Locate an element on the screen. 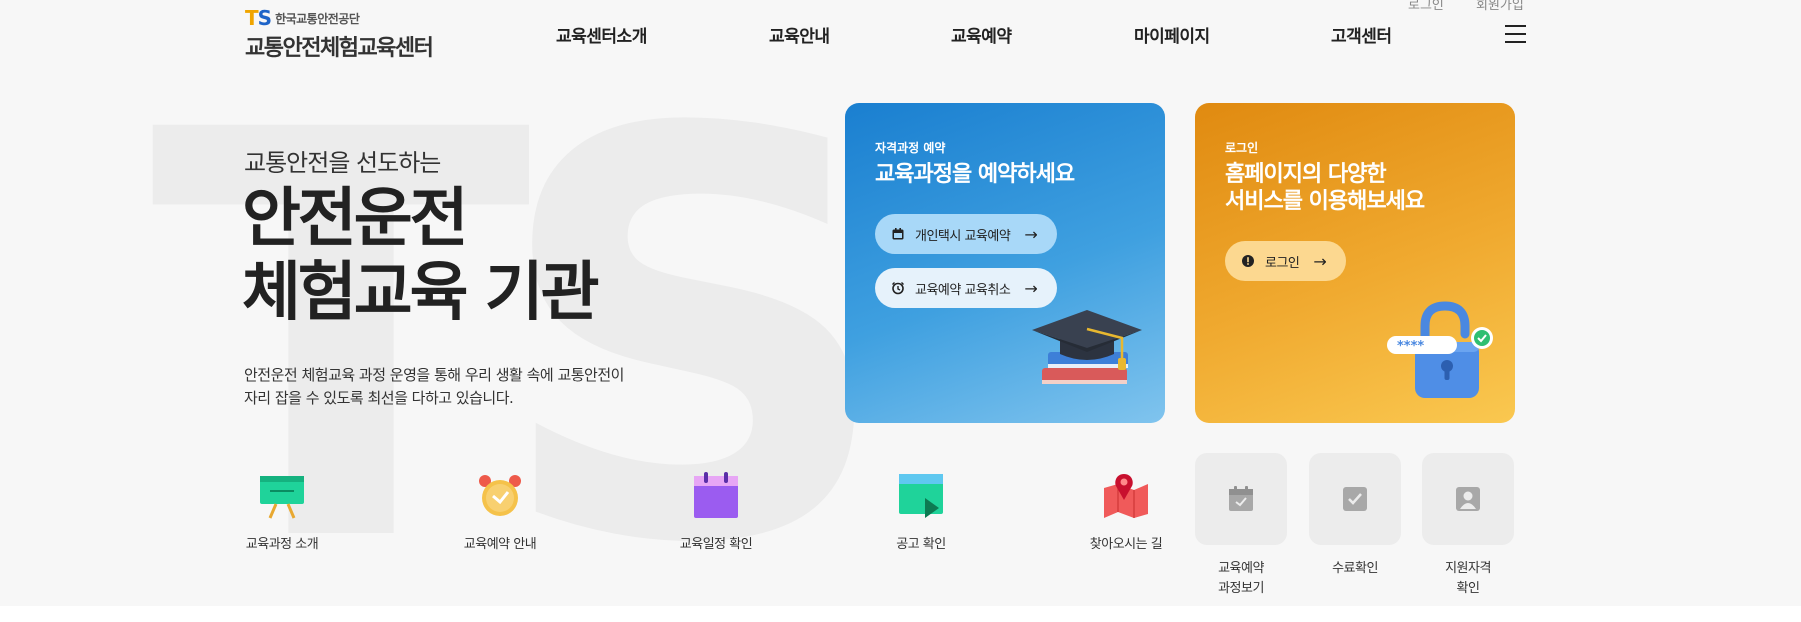 The height and width of the screenshot is (622, 1801). notice-board-icon is located at coordinates (921, 496).